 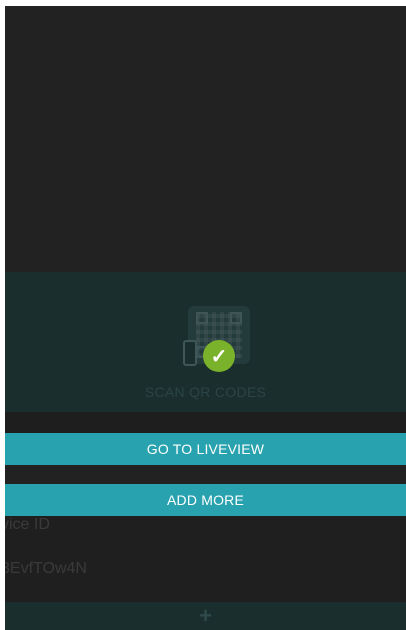 I want to click on checkmark-icon: ✓, so click(x=219, y=356).